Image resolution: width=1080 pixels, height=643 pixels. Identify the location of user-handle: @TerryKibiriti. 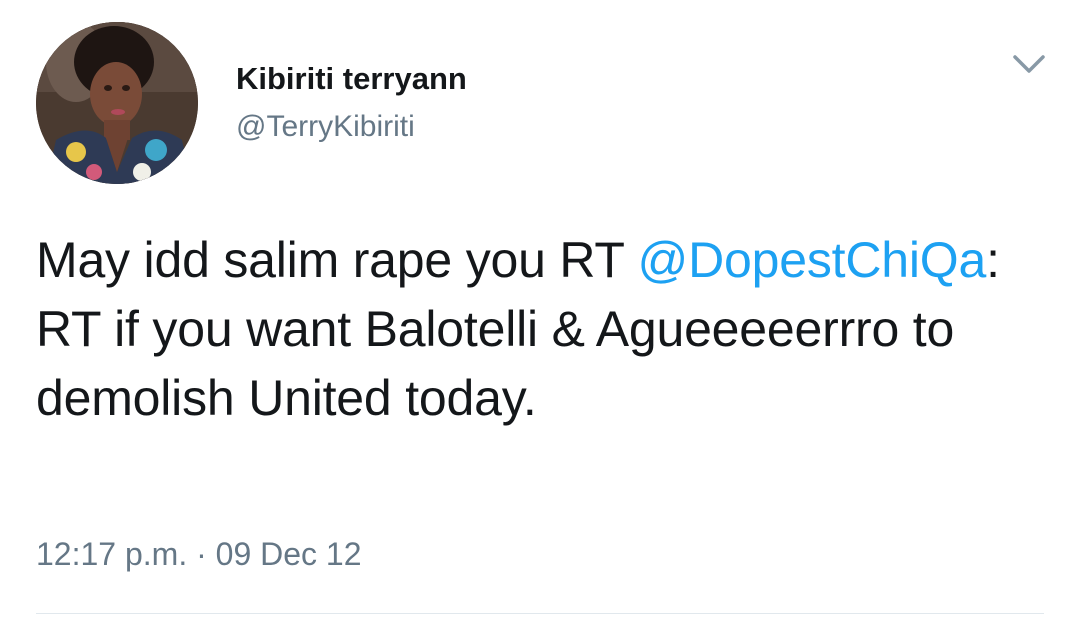
(351, 127).